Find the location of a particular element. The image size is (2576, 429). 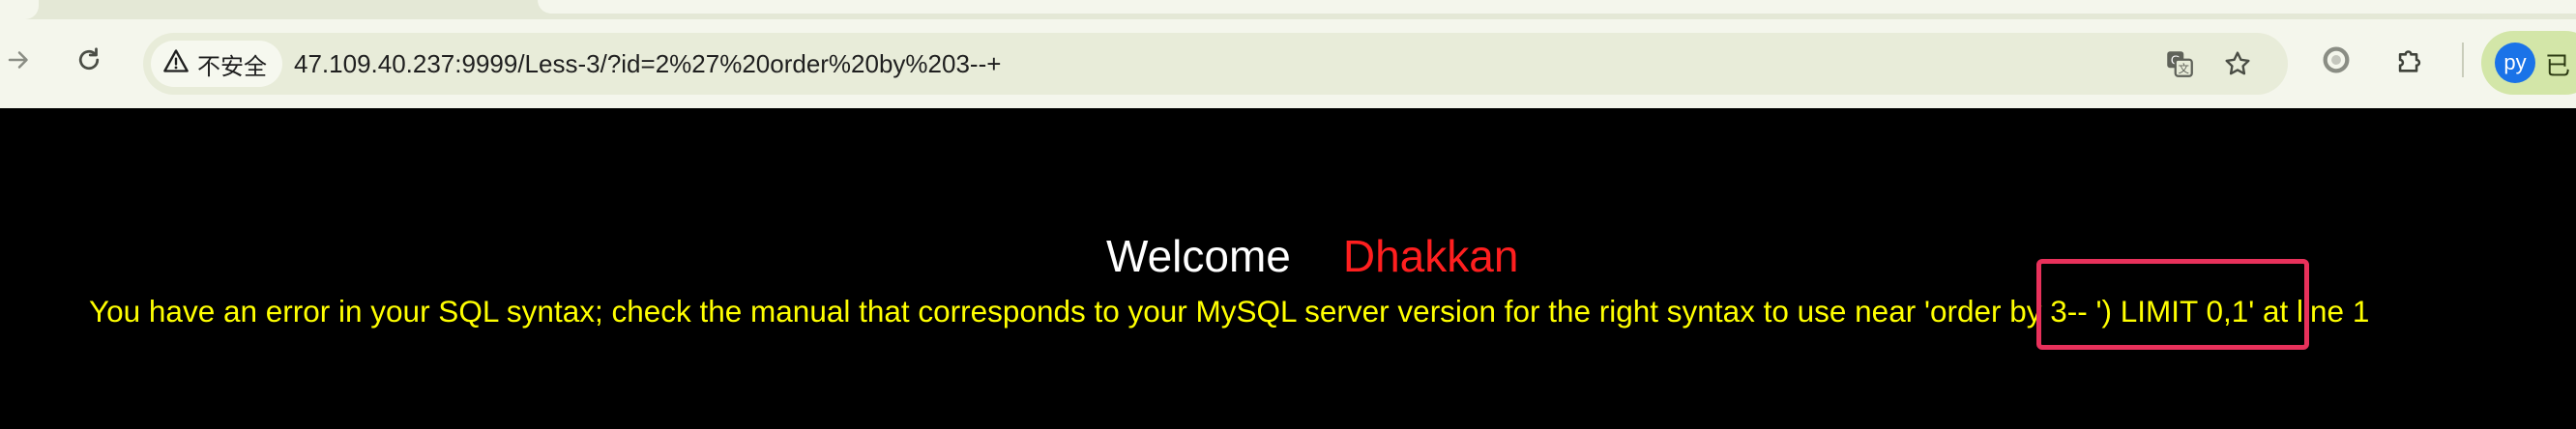

profile-button: py 已 is located at coordinates (2528, 63).